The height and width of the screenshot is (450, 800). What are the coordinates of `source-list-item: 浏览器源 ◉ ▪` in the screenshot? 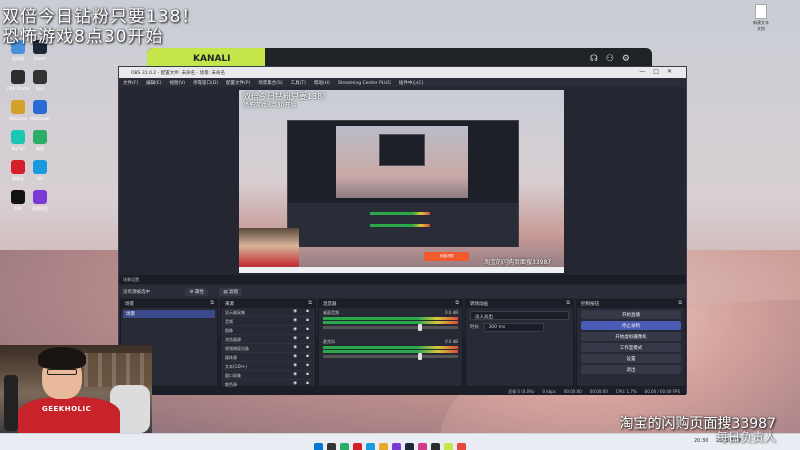 It's located at (268, 339).